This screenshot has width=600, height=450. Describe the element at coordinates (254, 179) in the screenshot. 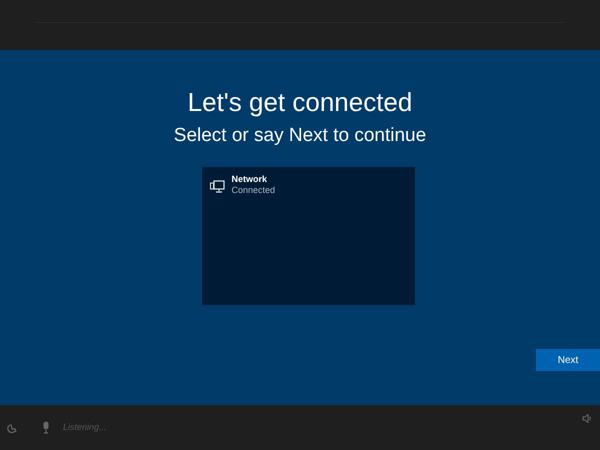

I see `network-name: Network` at that location.